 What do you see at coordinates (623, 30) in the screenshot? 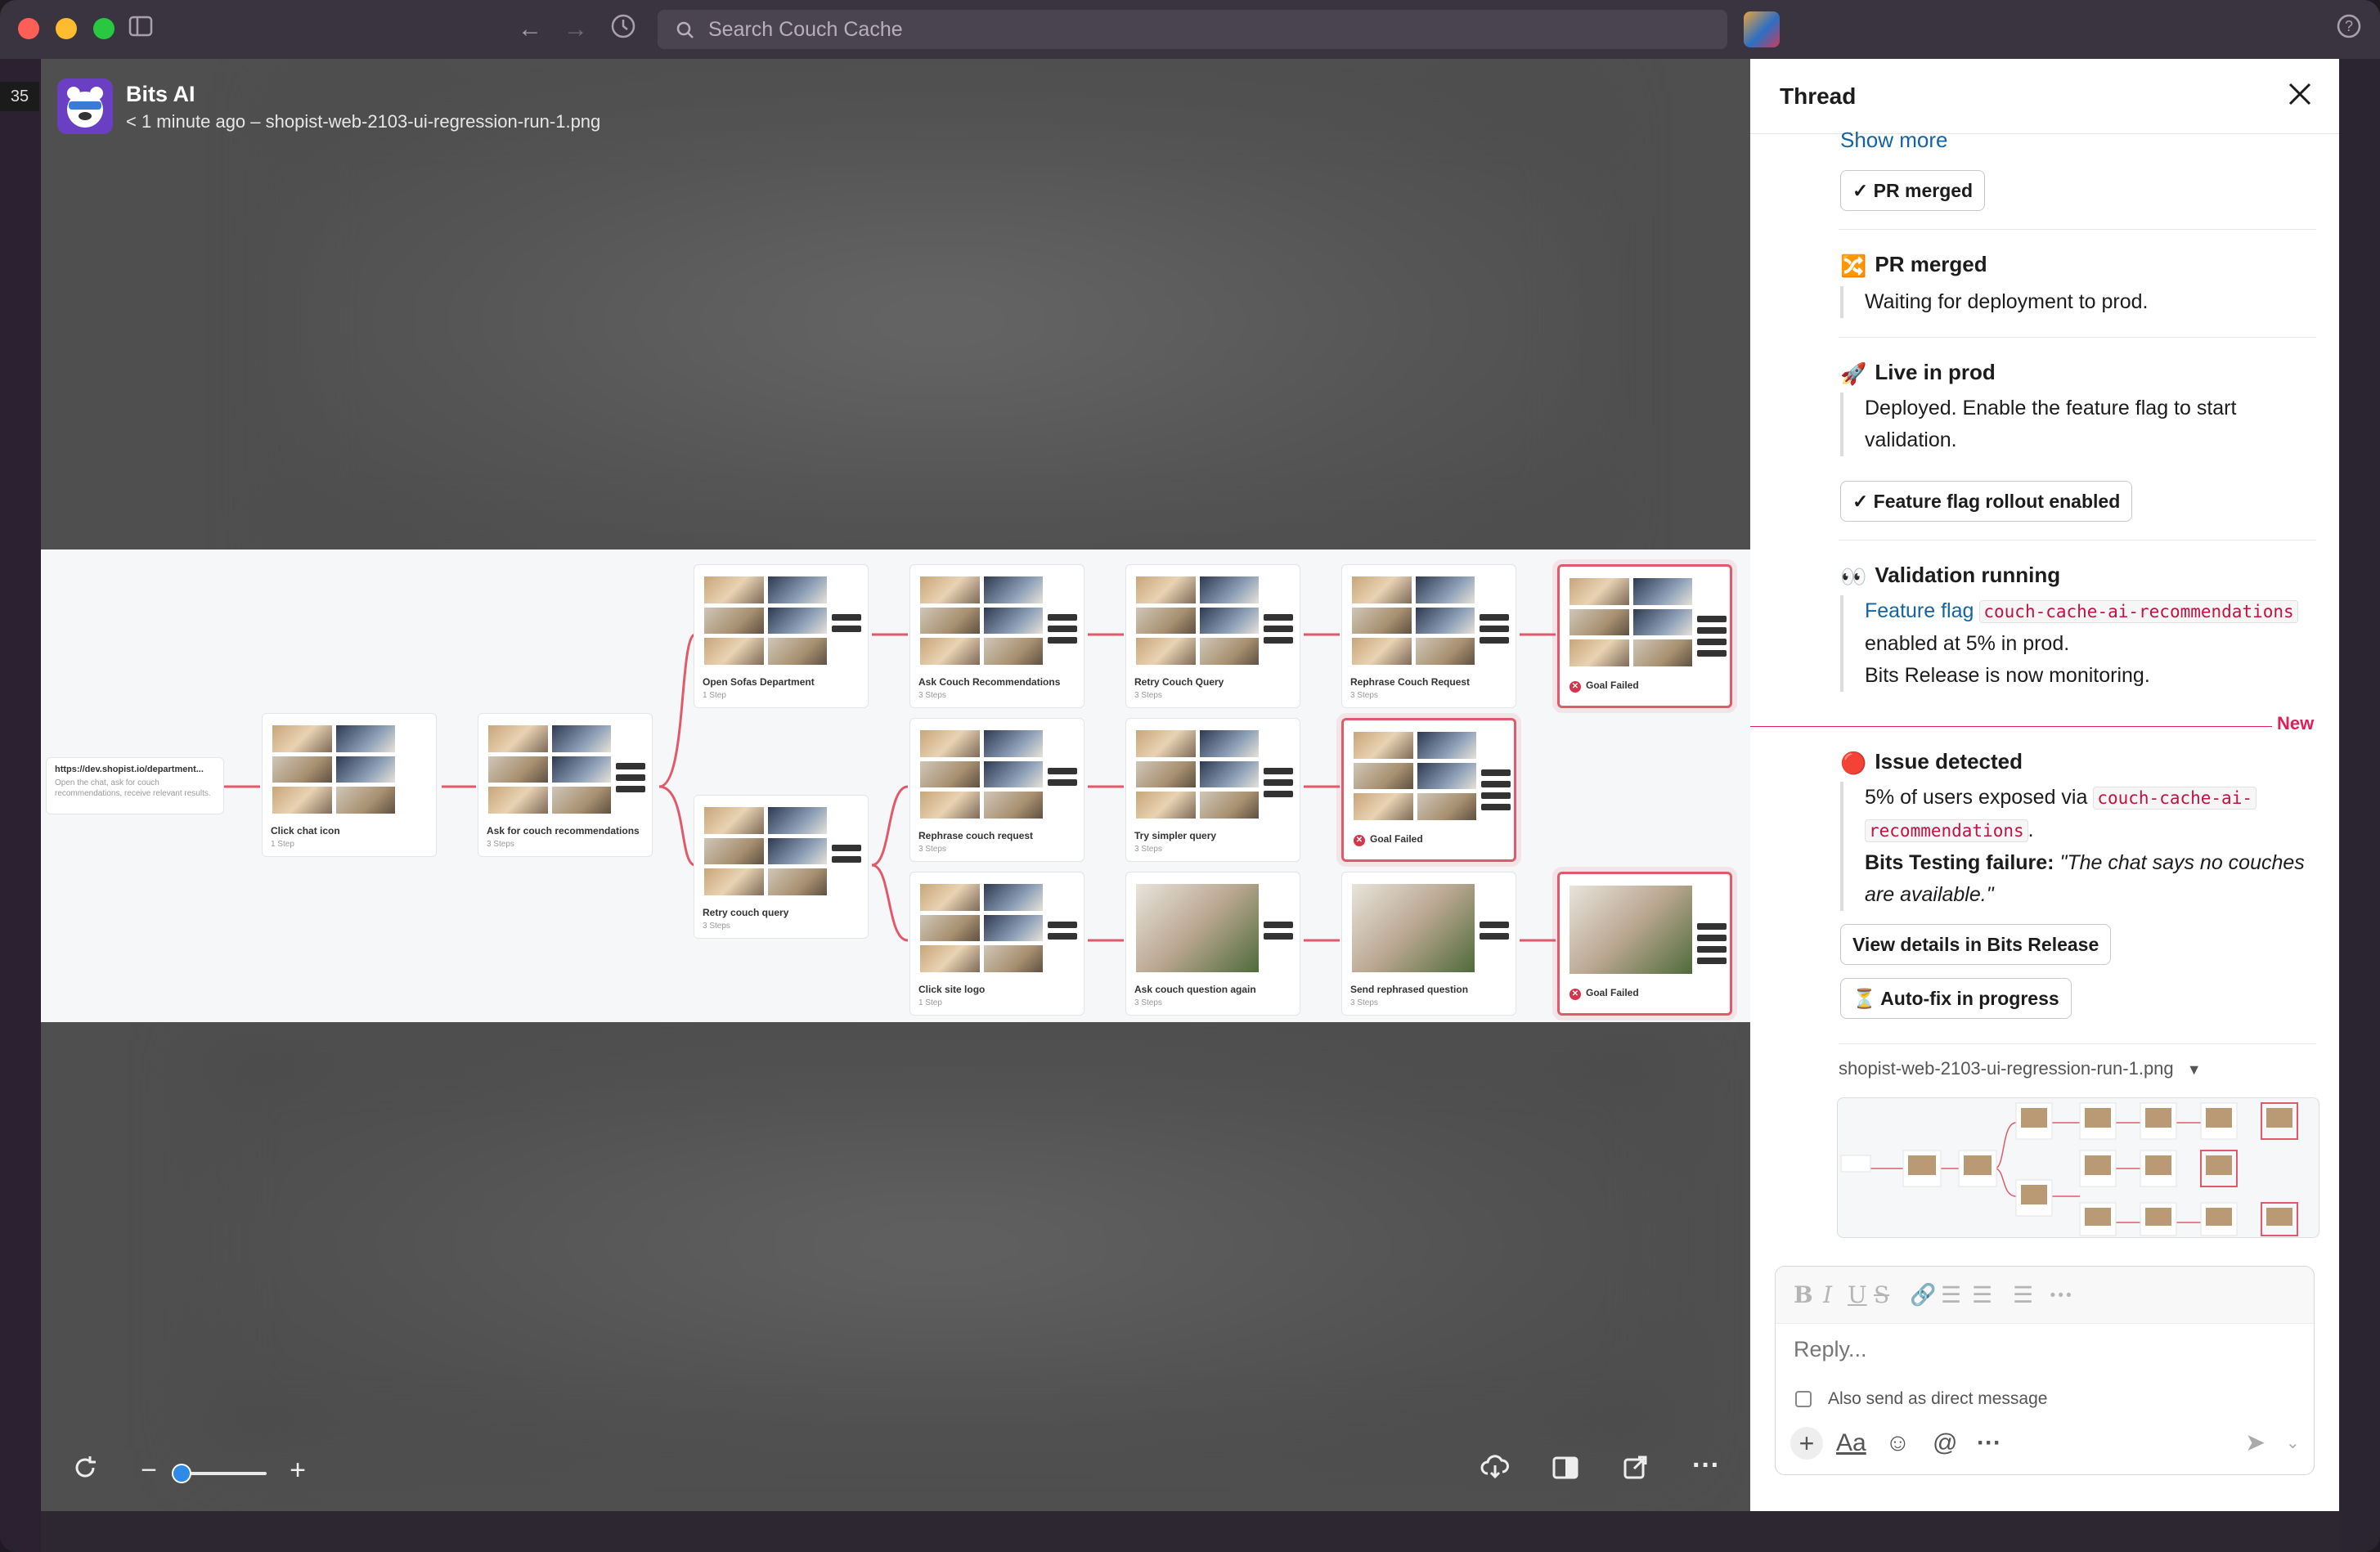
I see `history-clock-icon` at bounding box center [623, 30].